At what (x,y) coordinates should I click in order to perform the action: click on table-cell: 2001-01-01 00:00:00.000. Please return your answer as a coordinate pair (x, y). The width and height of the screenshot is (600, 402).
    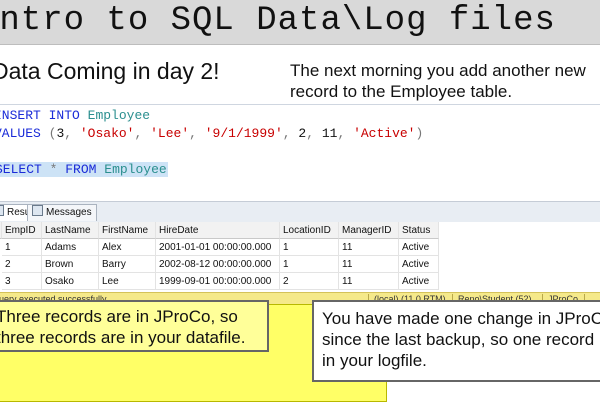
    Looking at the image, I should click on (218, 247).